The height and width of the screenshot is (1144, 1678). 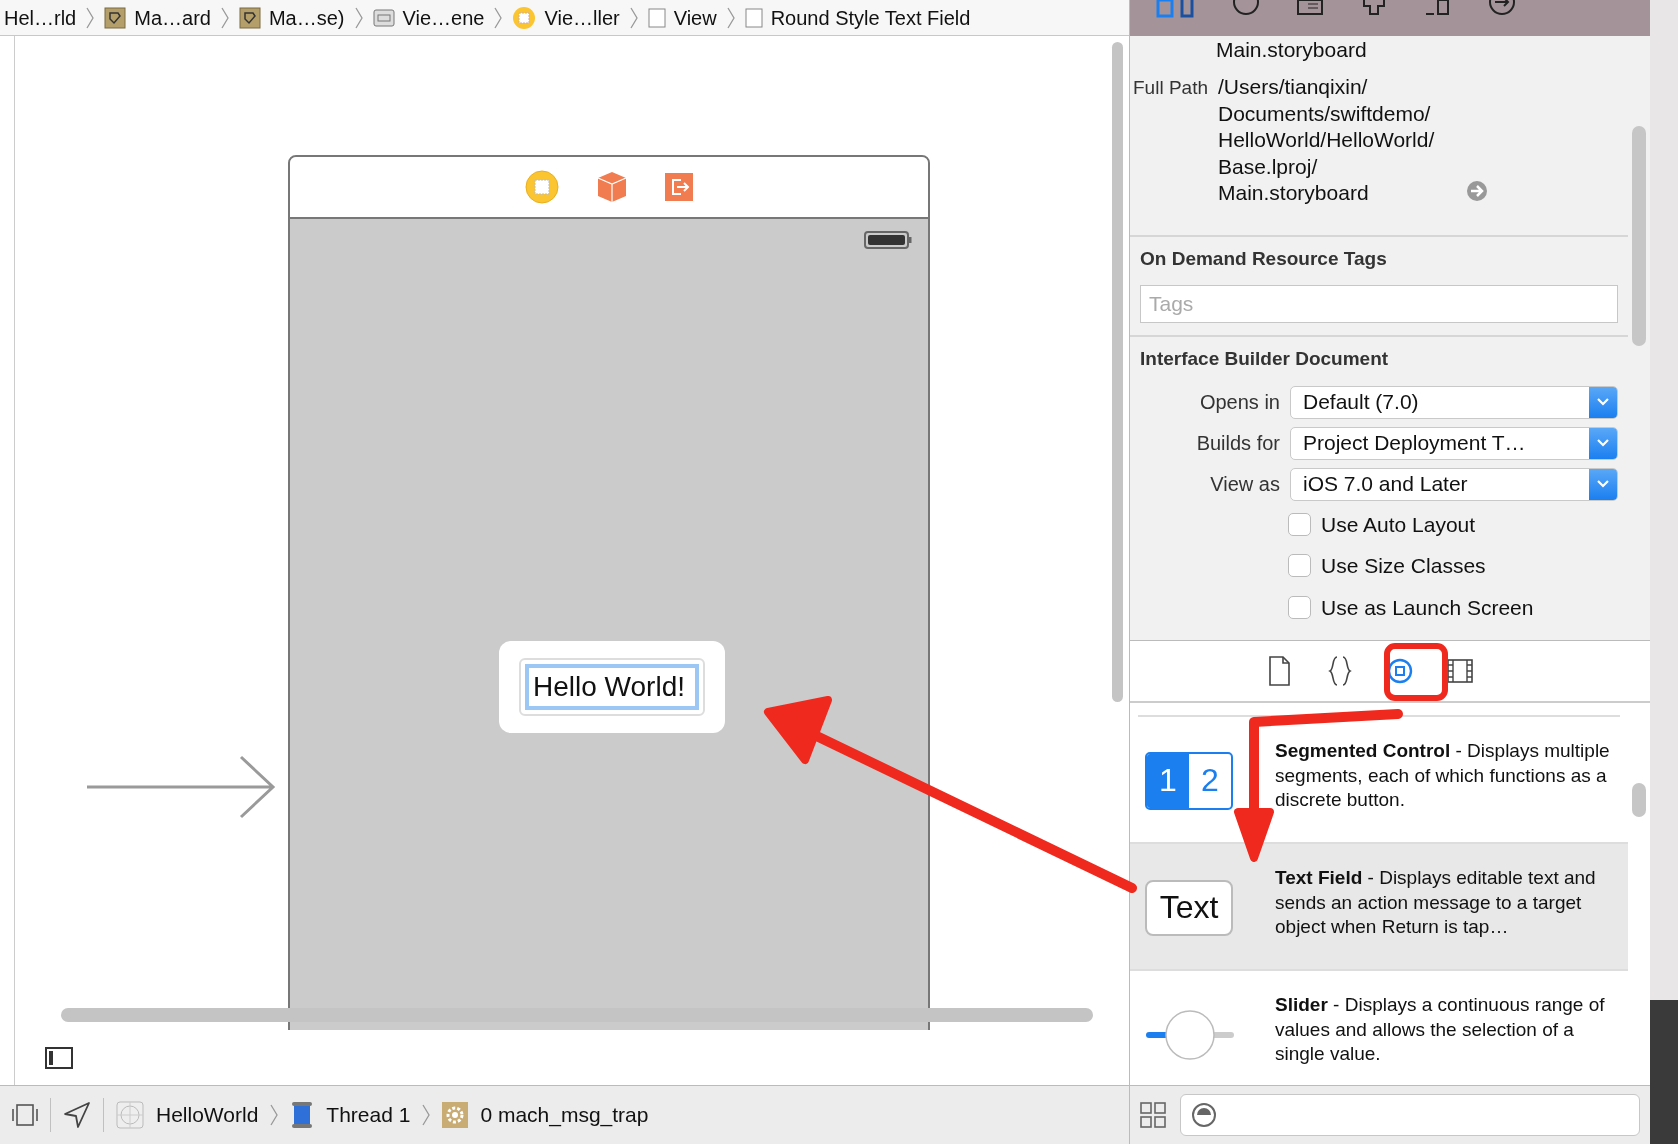 I want to click on section-title: On Demand Resource Tags, so click(x=1264, y=258).